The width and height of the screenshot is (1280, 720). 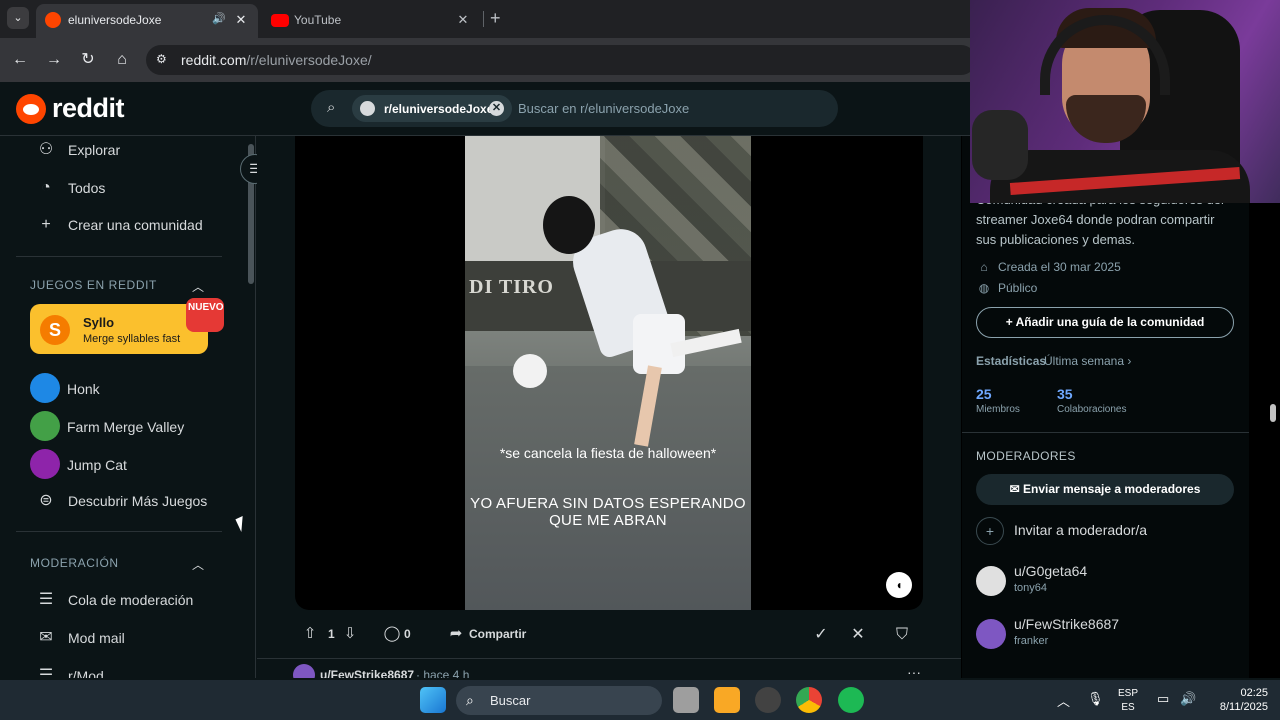 I want to click on language-indicator: ESP ES, so click(x=1128, y=701).